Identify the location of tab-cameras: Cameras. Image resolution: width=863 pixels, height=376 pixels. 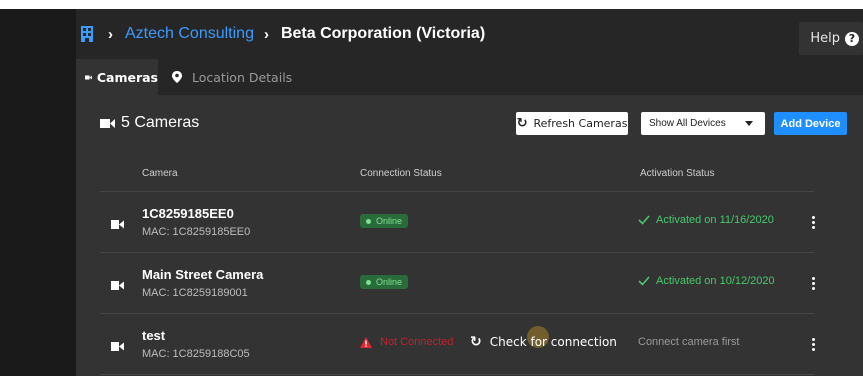
(117, 77).